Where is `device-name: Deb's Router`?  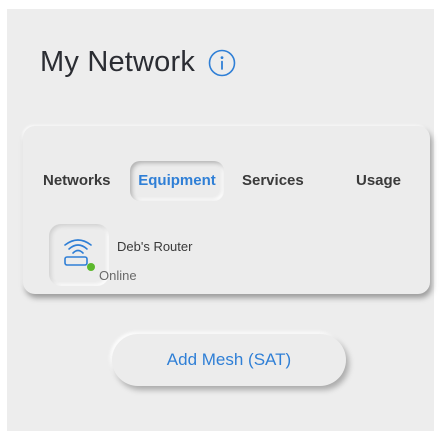 device-name: Deb's Router is located at coordinates (154, 246).